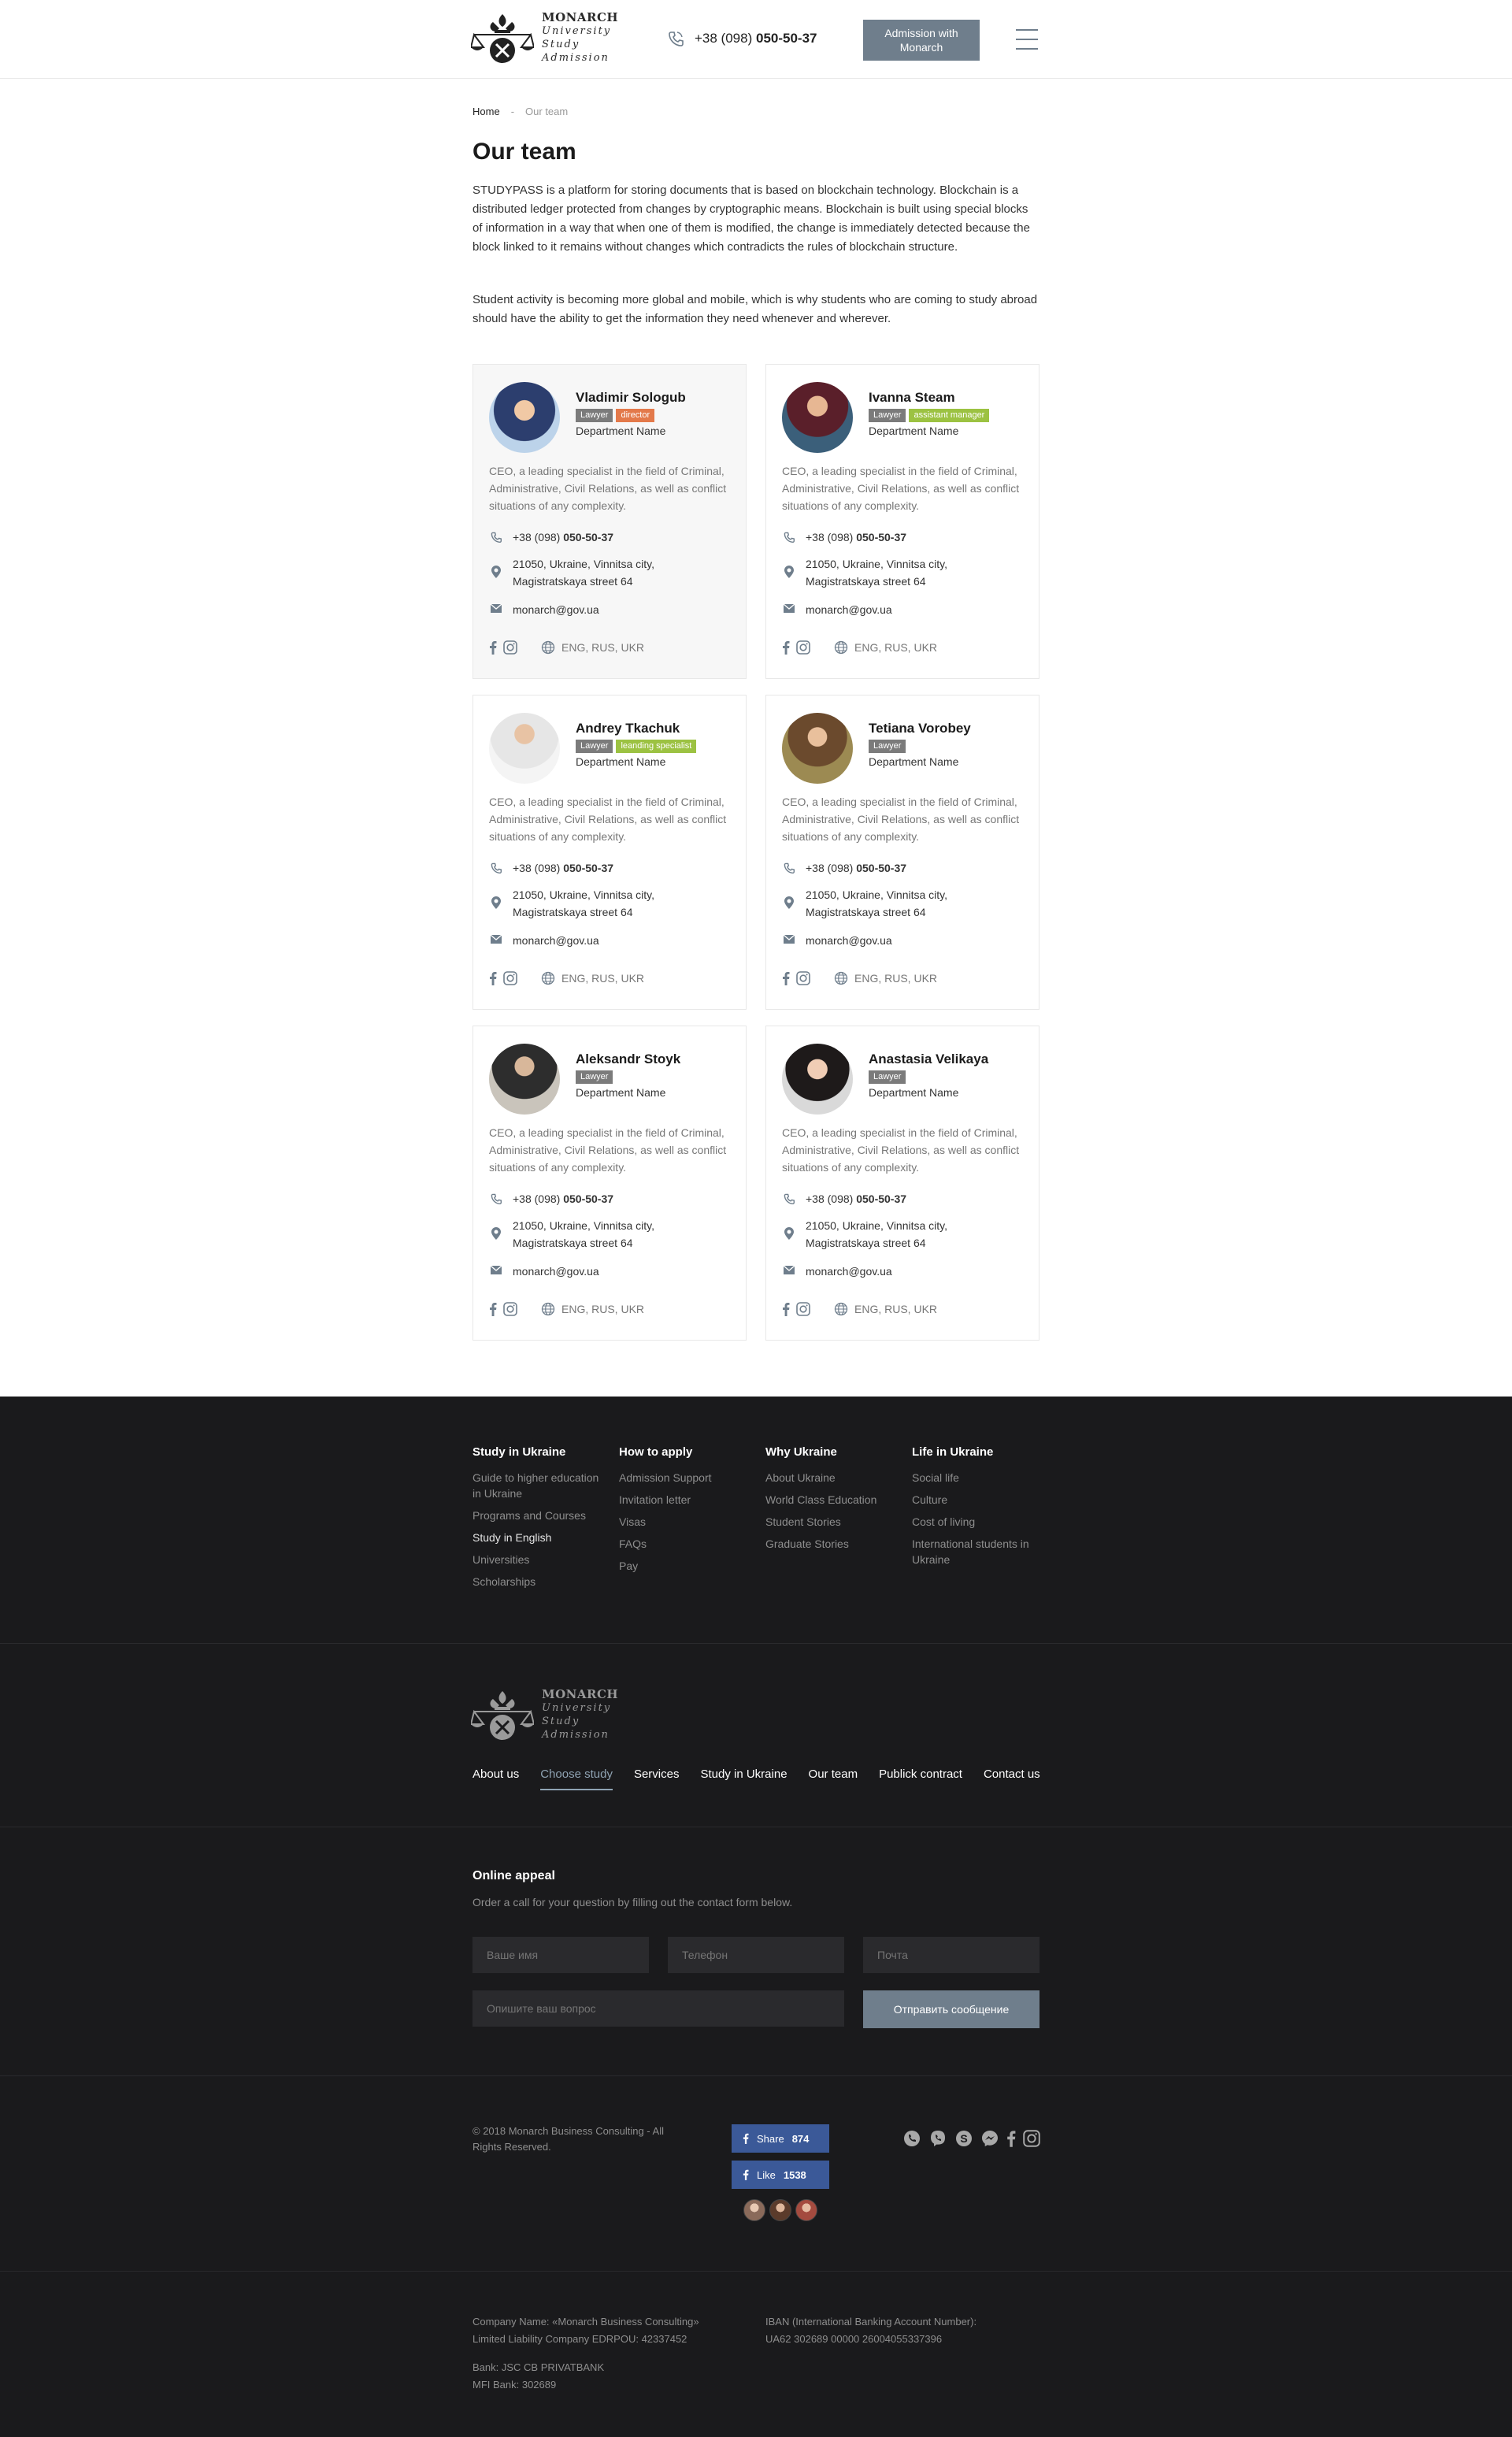  Describe the element at coordinates (832, 1478) in the screenshot. I see `footer-link: About Ukraine` at that location.